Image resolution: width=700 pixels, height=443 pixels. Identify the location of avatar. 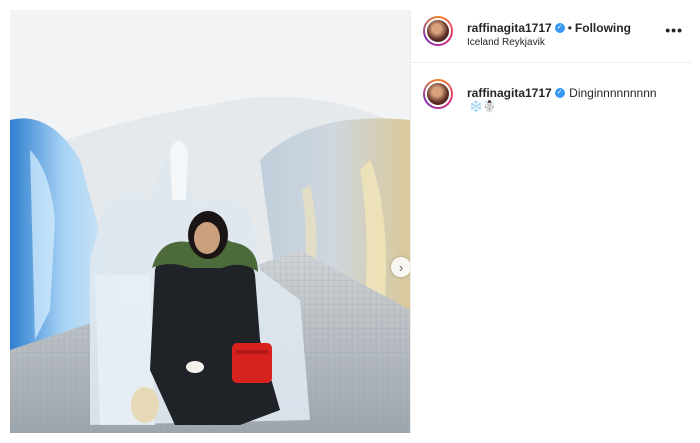
(438, 31).